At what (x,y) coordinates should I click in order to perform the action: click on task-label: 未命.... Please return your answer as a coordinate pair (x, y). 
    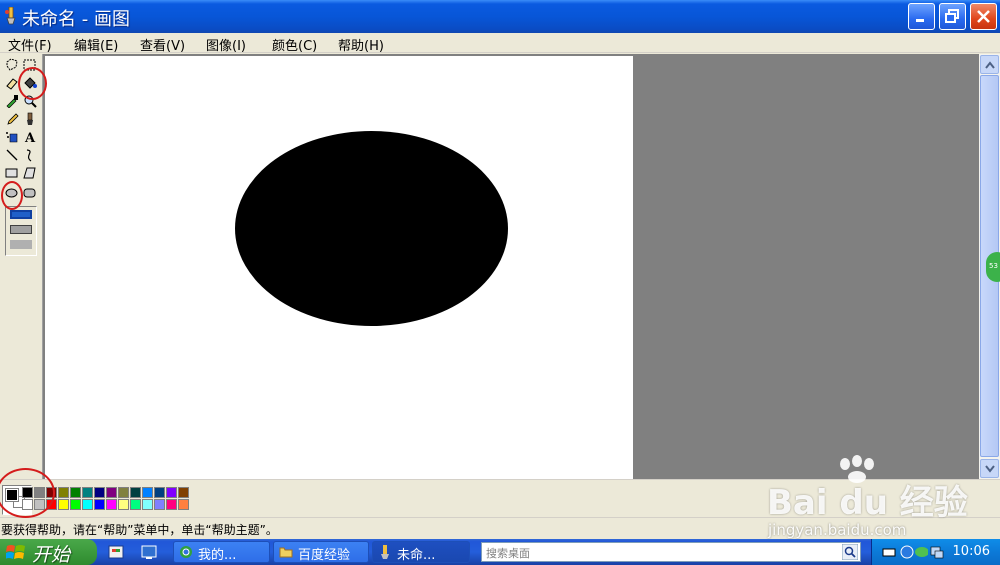
    Looking at the image, I should click on (416, 555).